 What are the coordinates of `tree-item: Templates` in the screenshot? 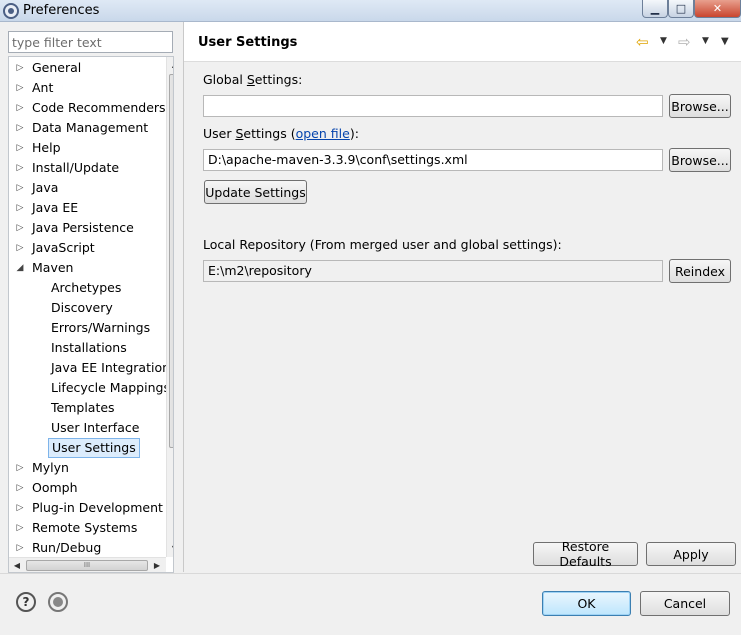 It's located at (87, 408).